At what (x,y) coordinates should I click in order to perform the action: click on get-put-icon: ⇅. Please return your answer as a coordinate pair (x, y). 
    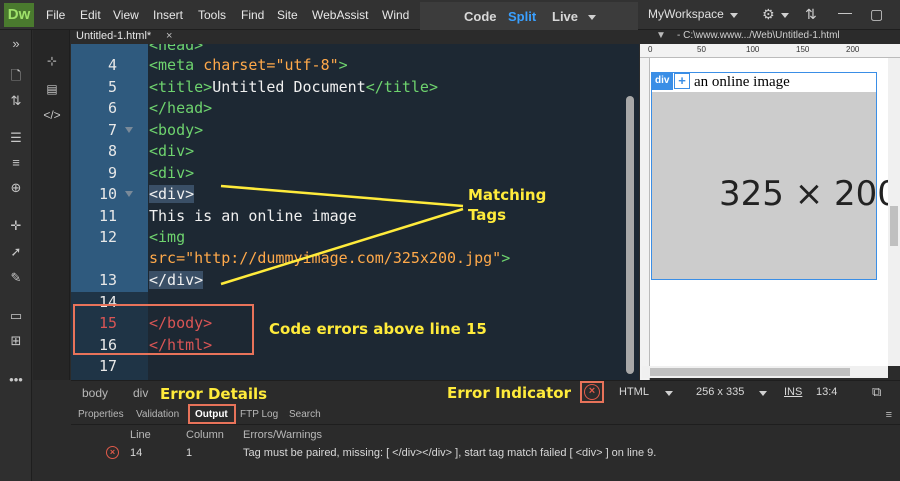
    Looking at the image, I should click on (16, 101).